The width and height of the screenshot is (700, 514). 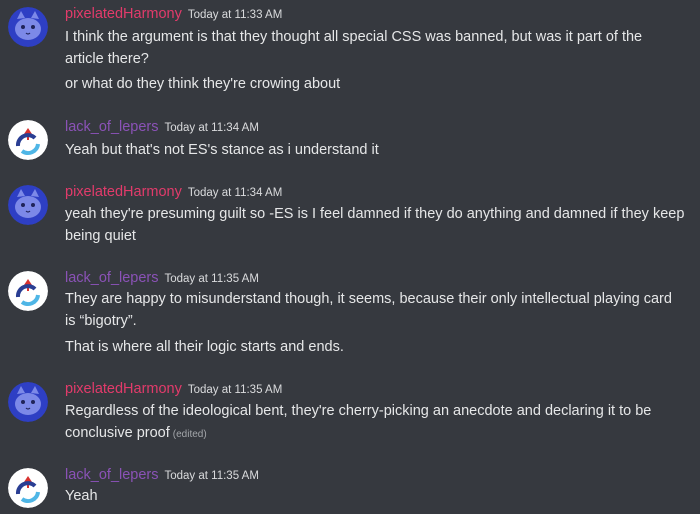 I want to click on message-group: lack_of_lepers Today at 11:35 AM Yeah, so click(x=350, y=488).